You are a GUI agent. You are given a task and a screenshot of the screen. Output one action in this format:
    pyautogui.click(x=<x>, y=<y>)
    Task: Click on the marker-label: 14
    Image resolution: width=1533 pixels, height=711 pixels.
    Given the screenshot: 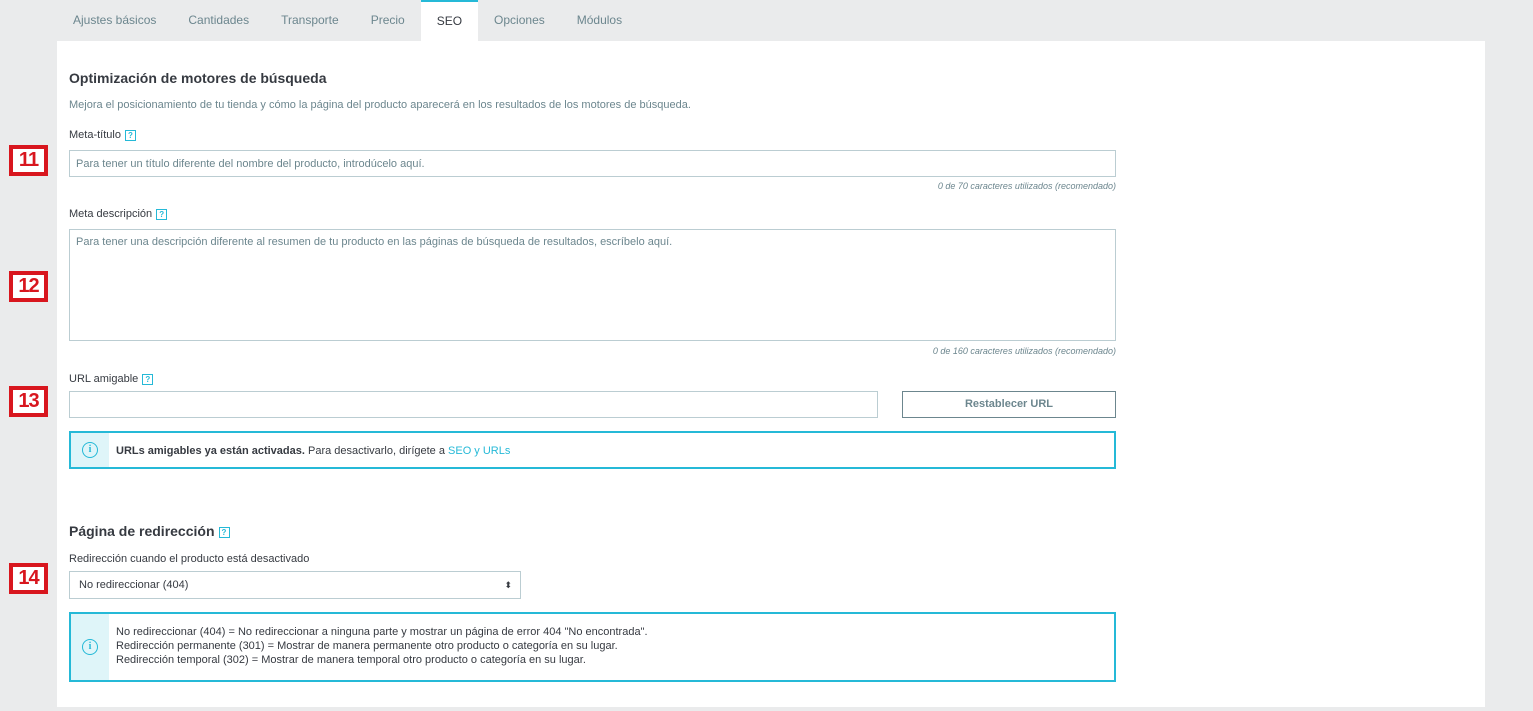 What is the action you would take?
    pyautogui.click(x=28, y=578)
    